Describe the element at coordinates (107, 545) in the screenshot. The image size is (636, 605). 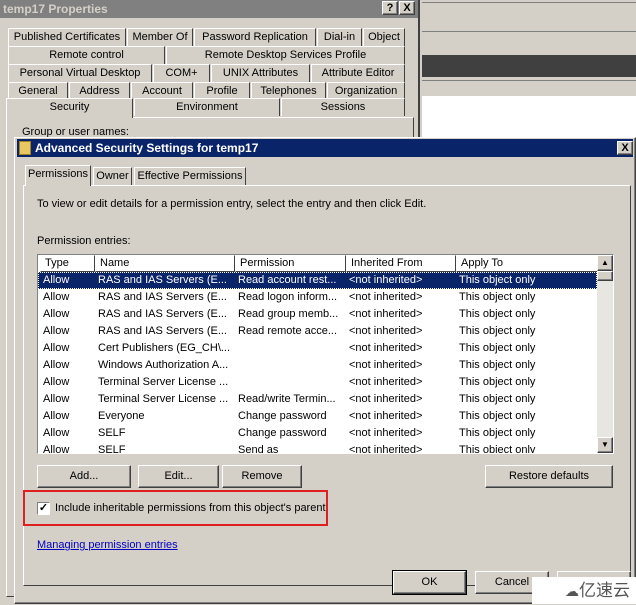
I see `managing-permissions-link: Managing permission entries` at that location.